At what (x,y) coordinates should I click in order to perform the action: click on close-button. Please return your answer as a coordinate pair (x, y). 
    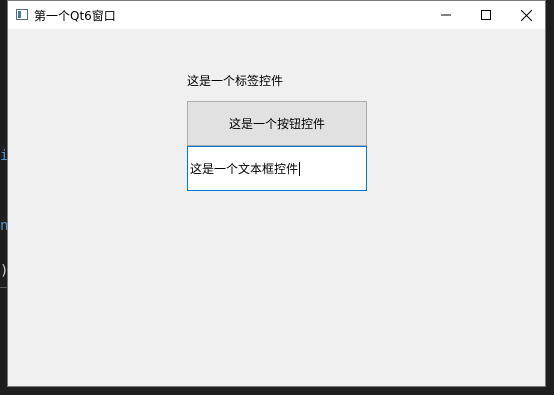
    Looking at the image, I should click on (526, 15).